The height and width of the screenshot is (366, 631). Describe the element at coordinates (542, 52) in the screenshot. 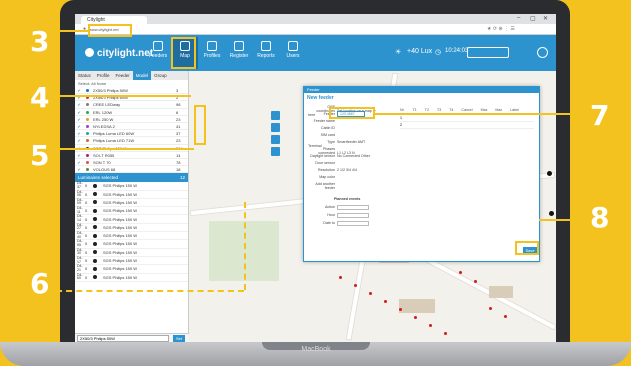

I see `user-avatar-icon` at that location.